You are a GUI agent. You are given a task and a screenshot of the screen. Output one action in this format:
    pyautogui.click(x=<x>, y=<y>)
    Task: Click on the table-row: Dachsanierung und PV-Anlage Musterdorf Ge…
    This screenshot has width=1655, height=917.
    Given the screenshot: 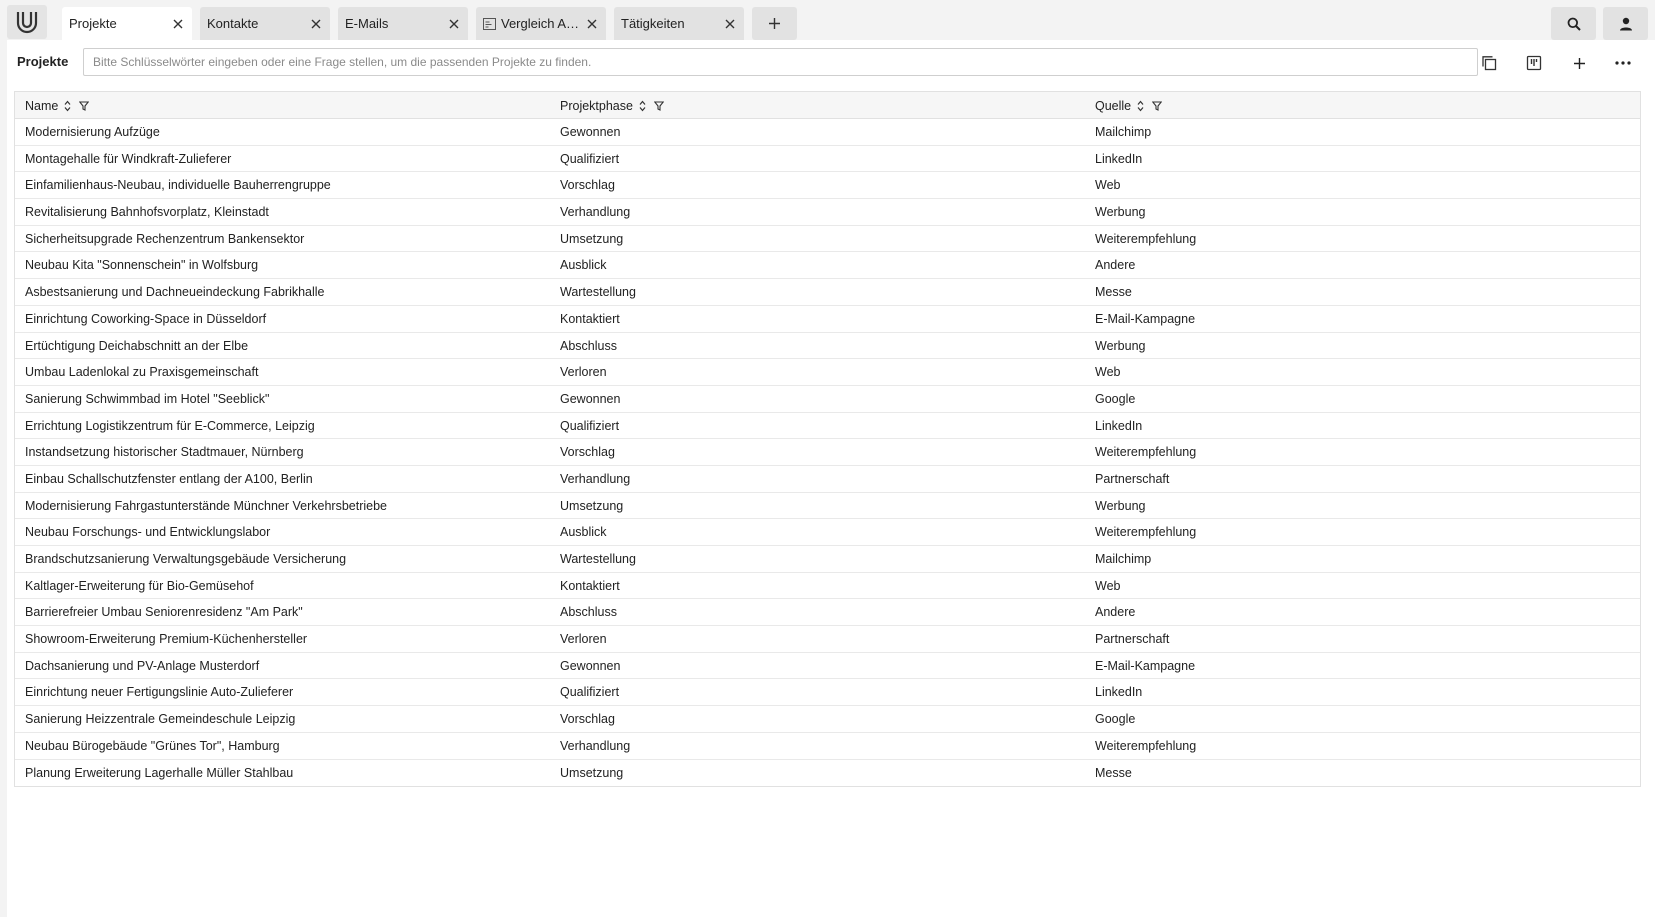 What is the action you would take?
    pyautogui.click(x=827, y=666)
    